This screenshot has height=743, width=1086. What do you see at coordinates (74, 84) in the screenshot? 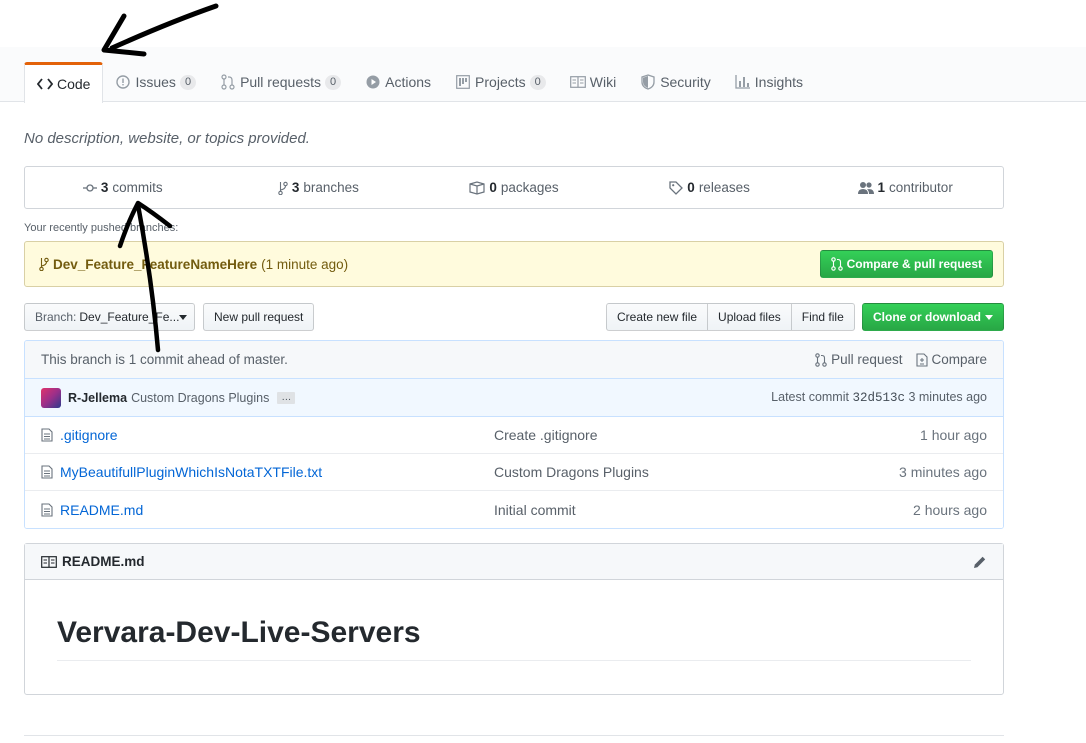
I see `tab-label: Code` at bounding box center [74, 84].